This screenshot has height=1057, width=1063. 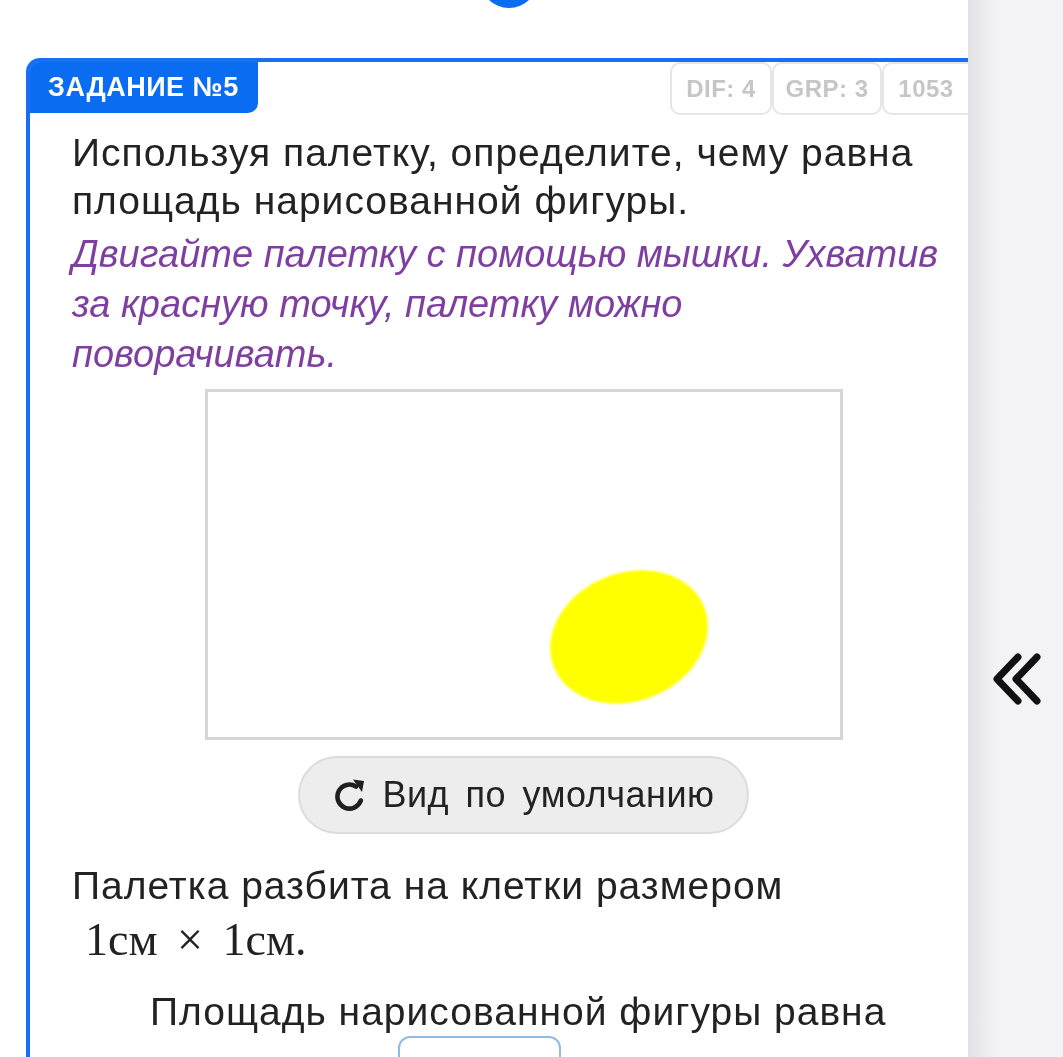 What do you see at coordinates (827, 88) in the screenshot?
I see `meta-tag: GRP: 3` at bounding box center [827, 88].